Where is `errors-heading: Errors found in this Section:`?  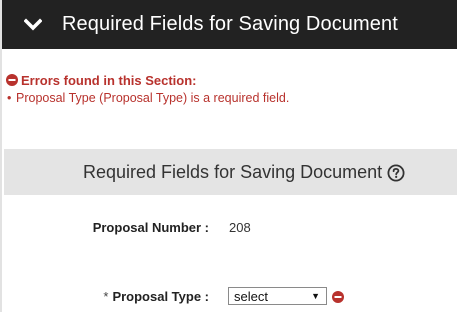 errors-heading: Errors found in this Section: is located at coordinates (226, 80).